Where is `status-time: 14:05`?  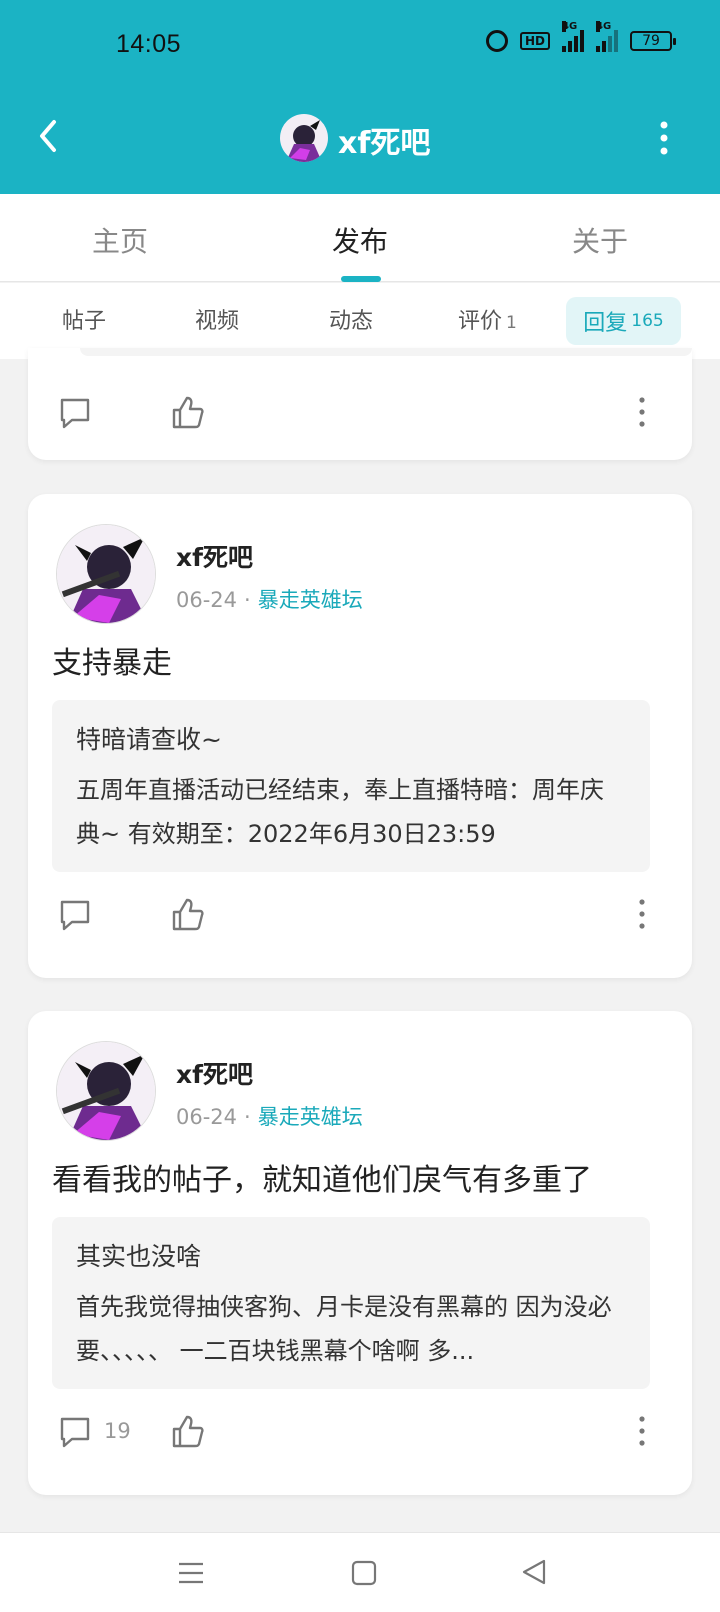
status-time: 14:05 is located at coordinates (149, 44).